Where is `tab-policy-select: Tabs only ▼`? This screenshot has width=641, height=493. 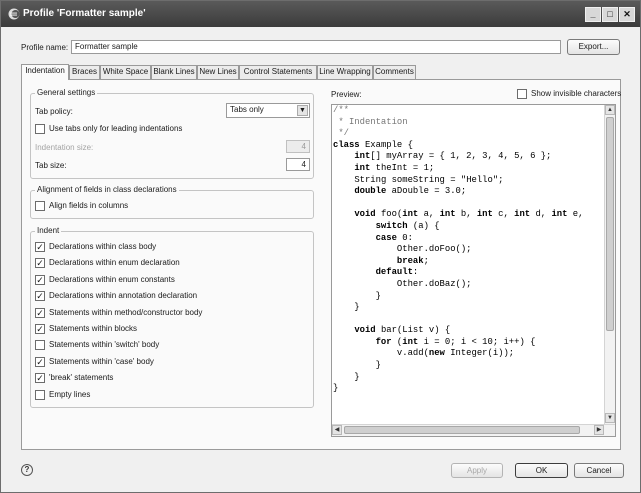 tab-policy-select: Tabs only ▼ is located at coordinates (268, 110).